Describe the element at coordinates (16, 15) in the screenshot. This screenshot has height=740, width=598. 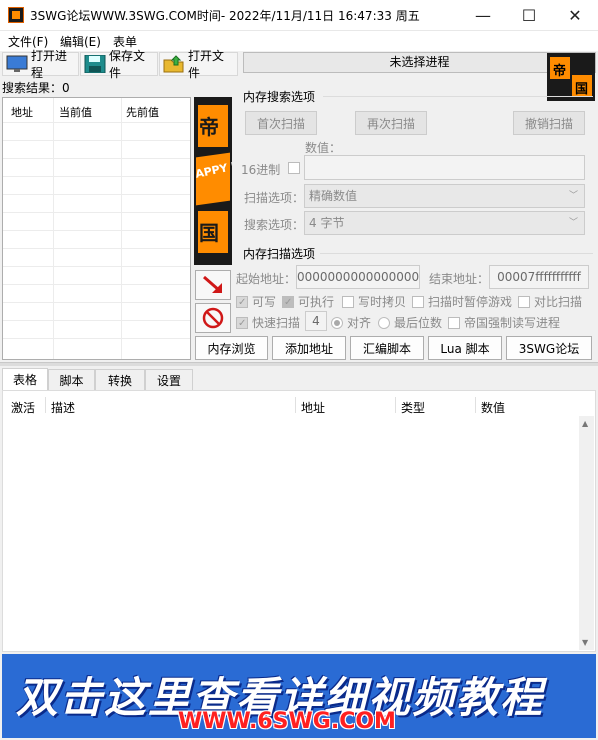
I see `app-icon` at that location.